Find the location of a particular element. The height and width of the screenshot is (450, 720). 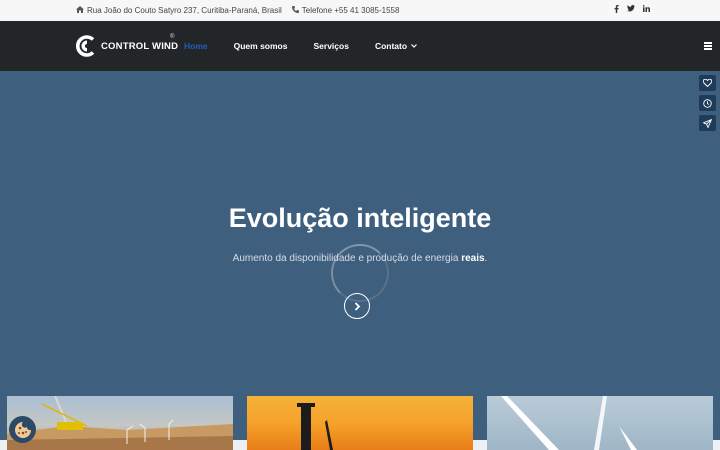

nav-item-label: Home is located at coordinates (196, 46).